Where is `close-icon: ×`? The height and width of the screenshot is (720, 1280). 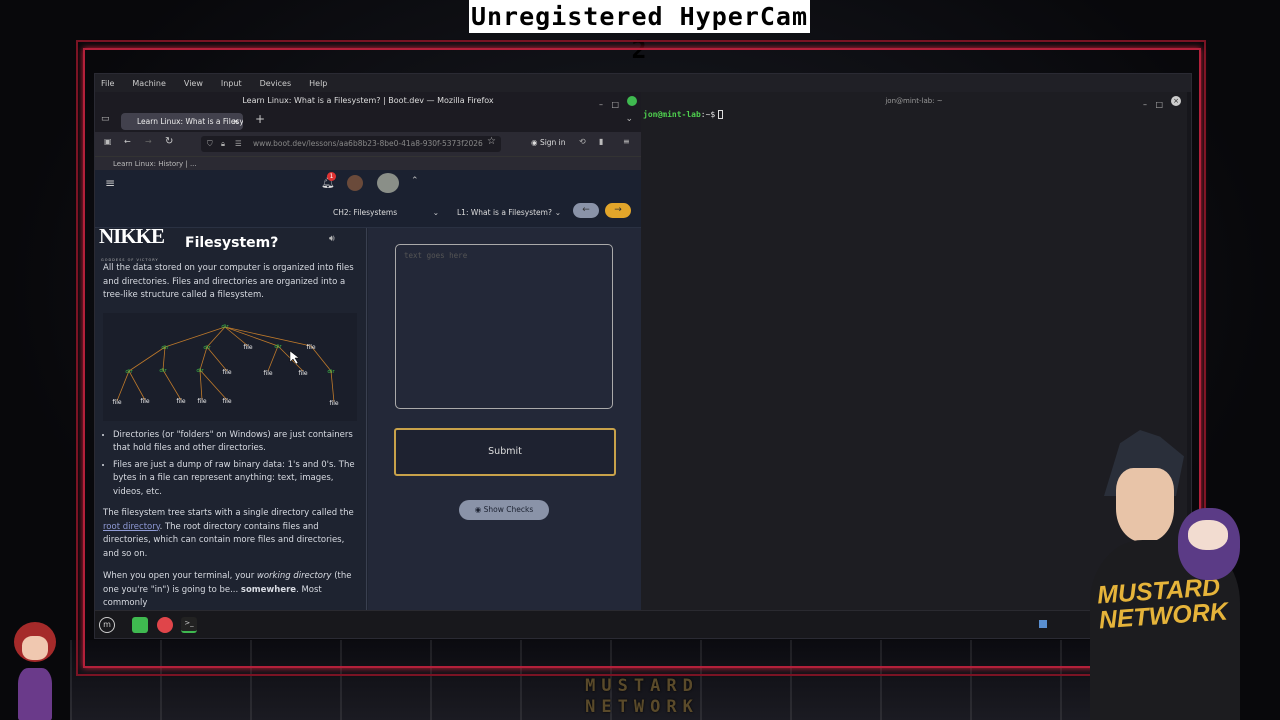
close-icon: × is located at coordinates (1176, 101).